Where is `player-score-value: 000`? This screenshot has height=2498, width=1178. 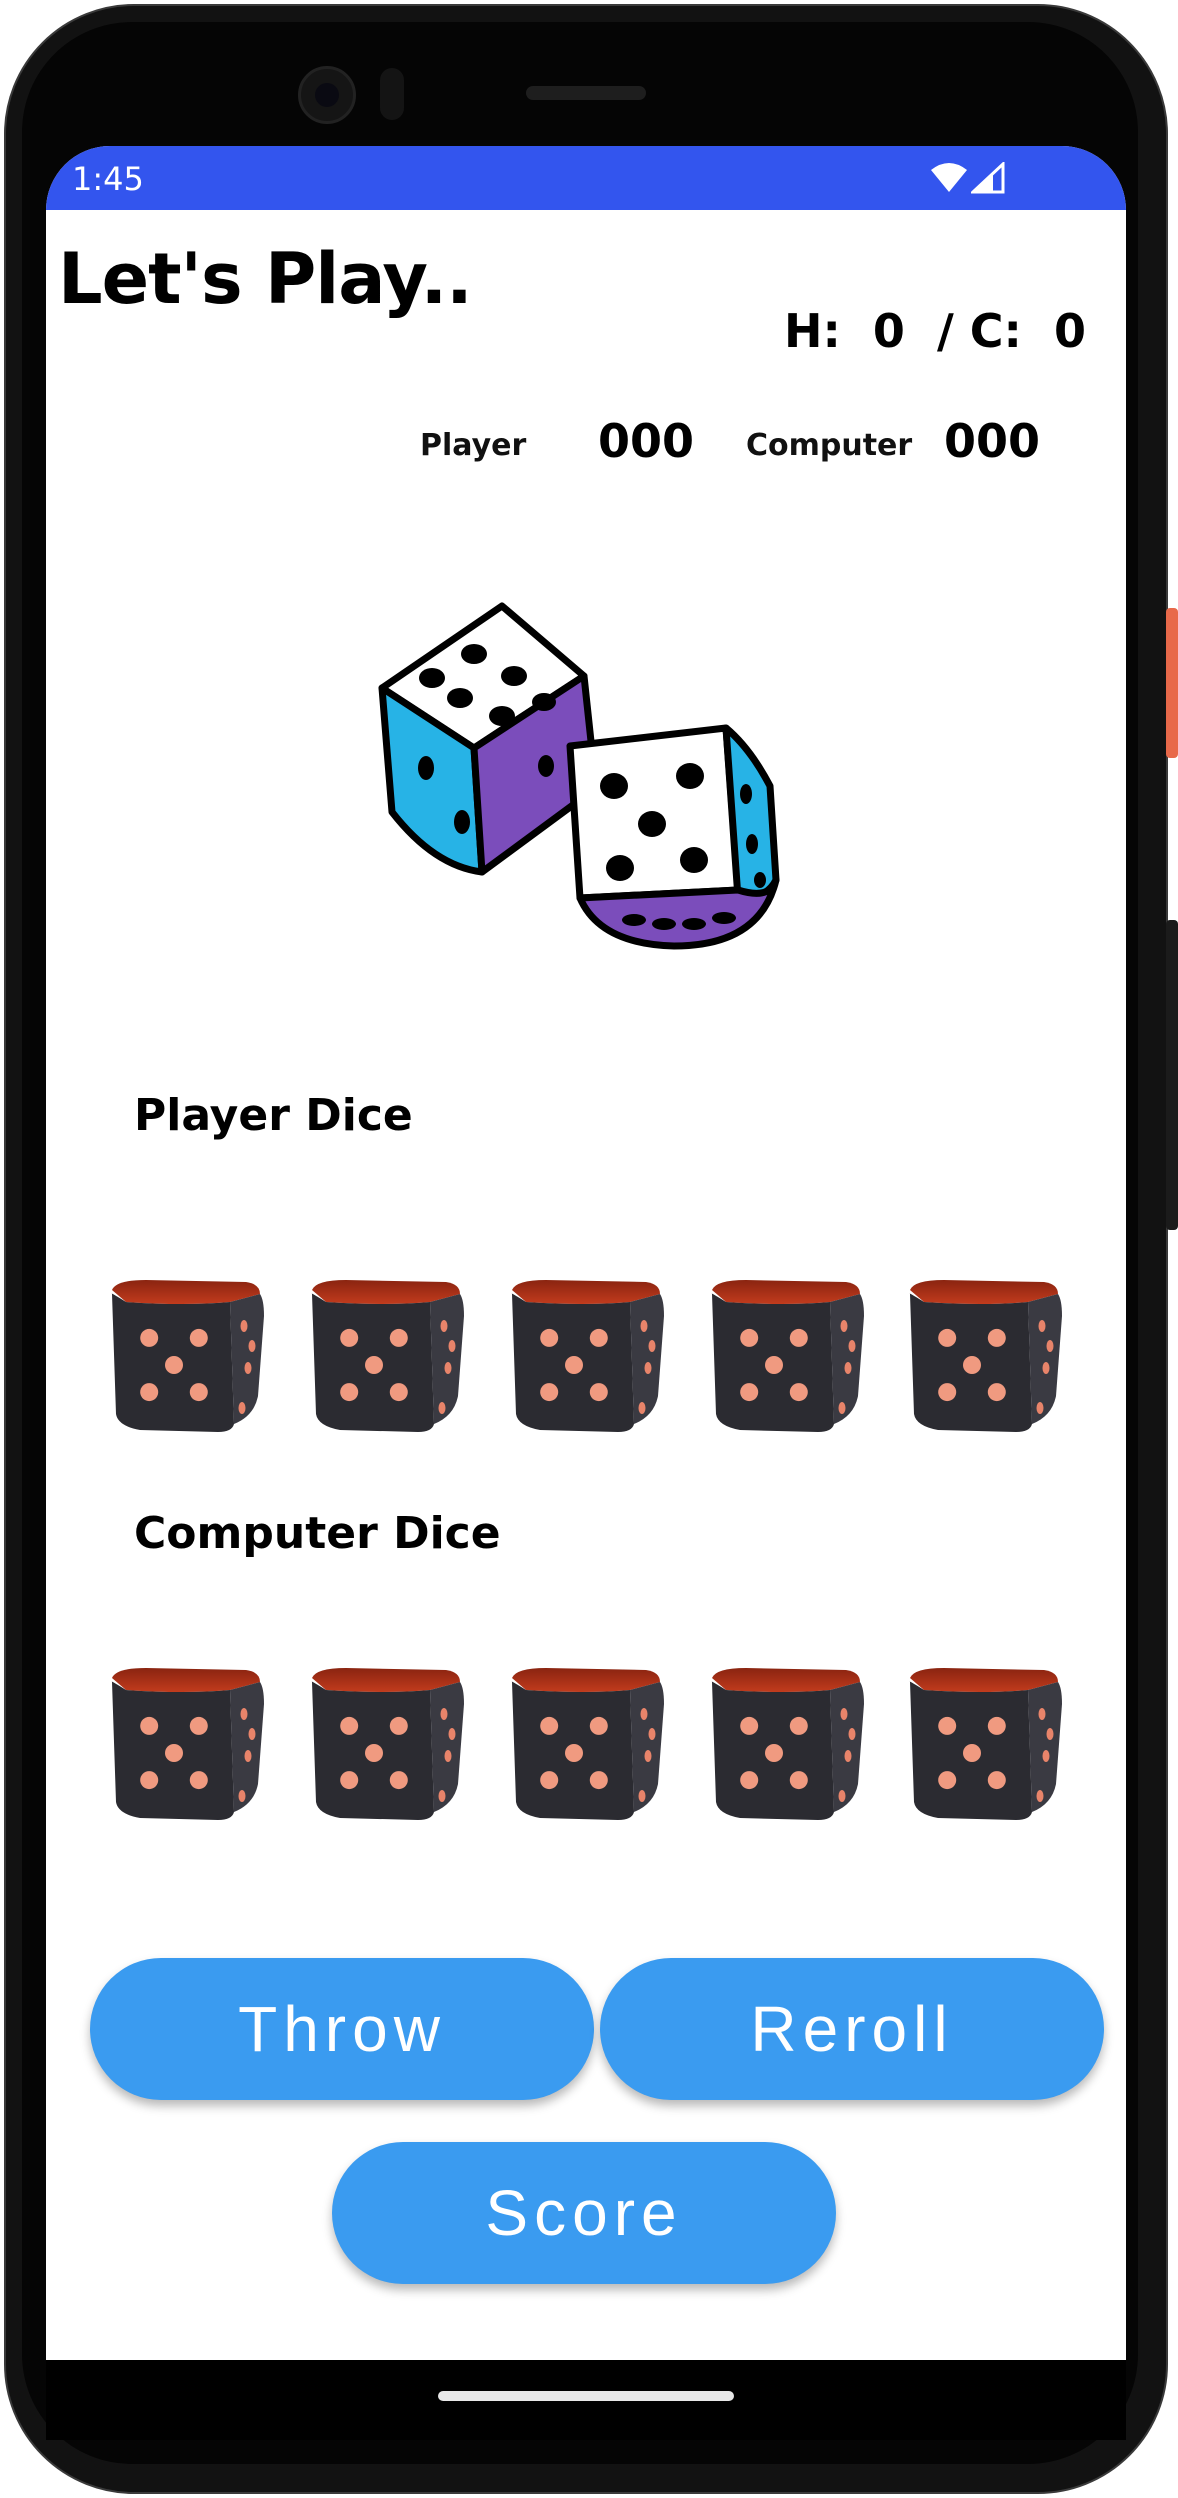
player-score-value: 000 is located at coordinates (646, 441).